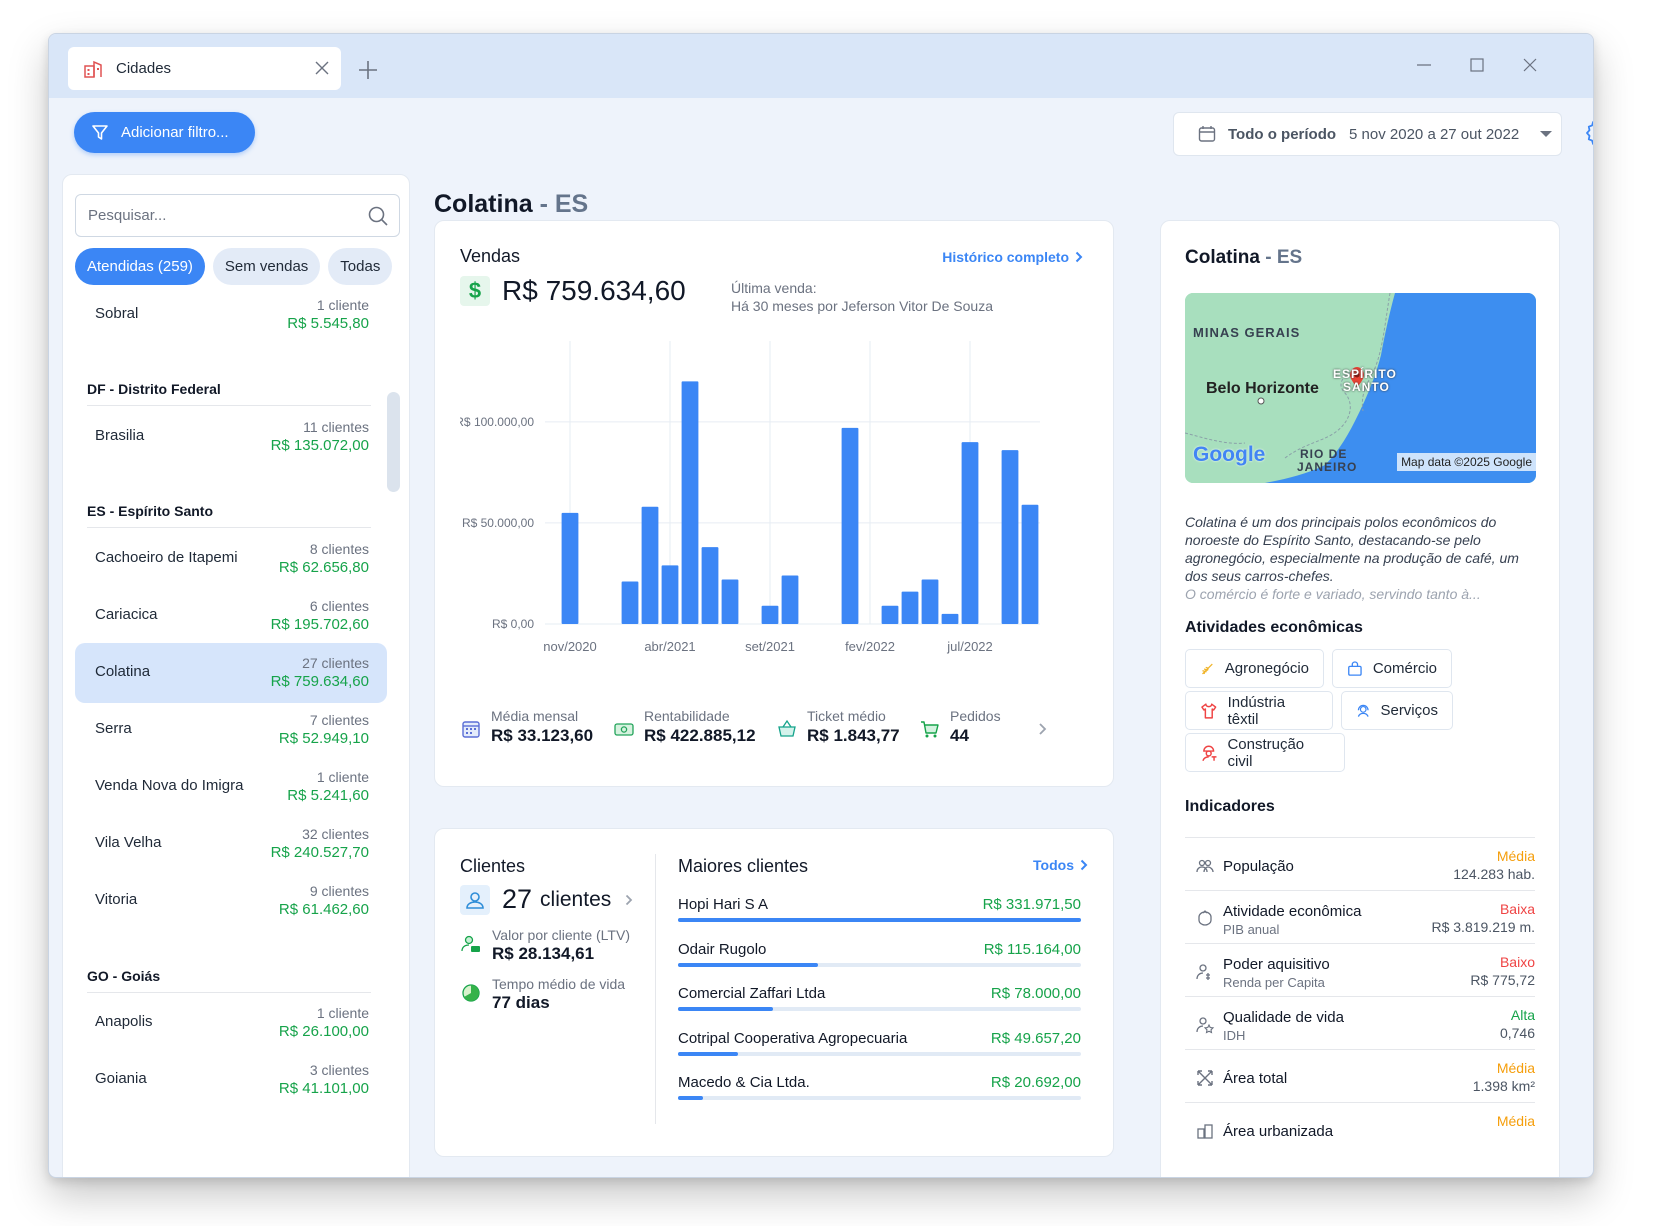 Image resolution: width=1661 pixels, height=1226 pixels. Describe the element at coordinates (231, 315) in the screenshot. I see `list-item: Sobral 1 cliente R$ 5.545,80` at that location.